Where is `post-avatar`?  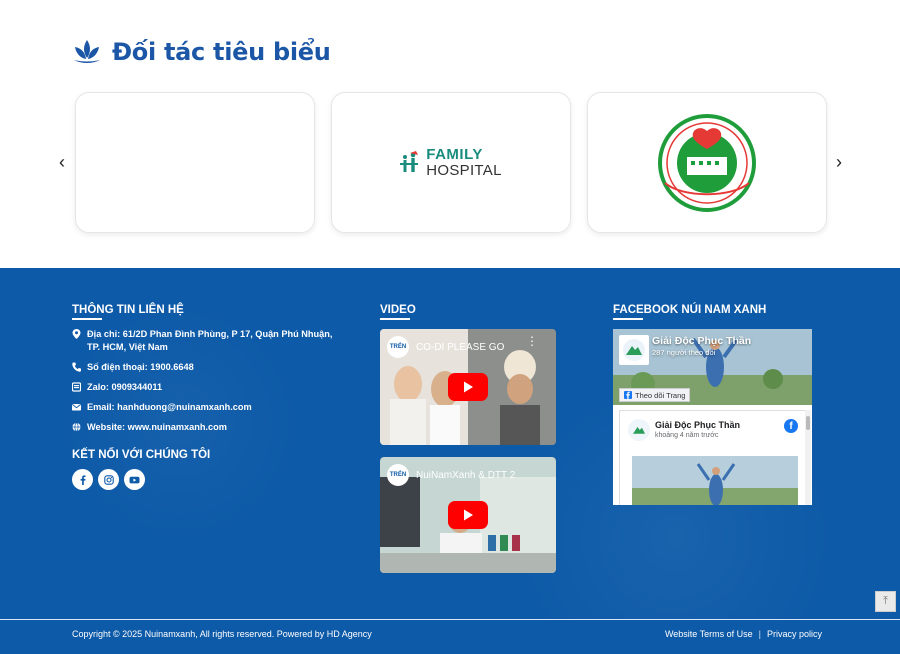 post-avatar is located at coordinates (639, 430).